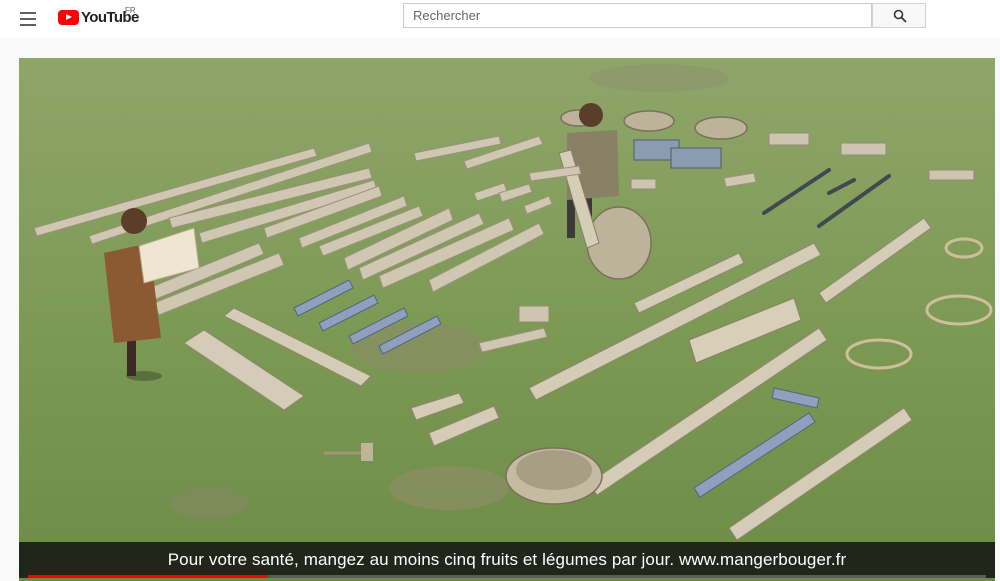 This screenshot has width=1000, height=581. What do you see at coordinates (68, 17) in the screenshot?
I see `youtube-logo-icon` at bounding box center [68, 17].